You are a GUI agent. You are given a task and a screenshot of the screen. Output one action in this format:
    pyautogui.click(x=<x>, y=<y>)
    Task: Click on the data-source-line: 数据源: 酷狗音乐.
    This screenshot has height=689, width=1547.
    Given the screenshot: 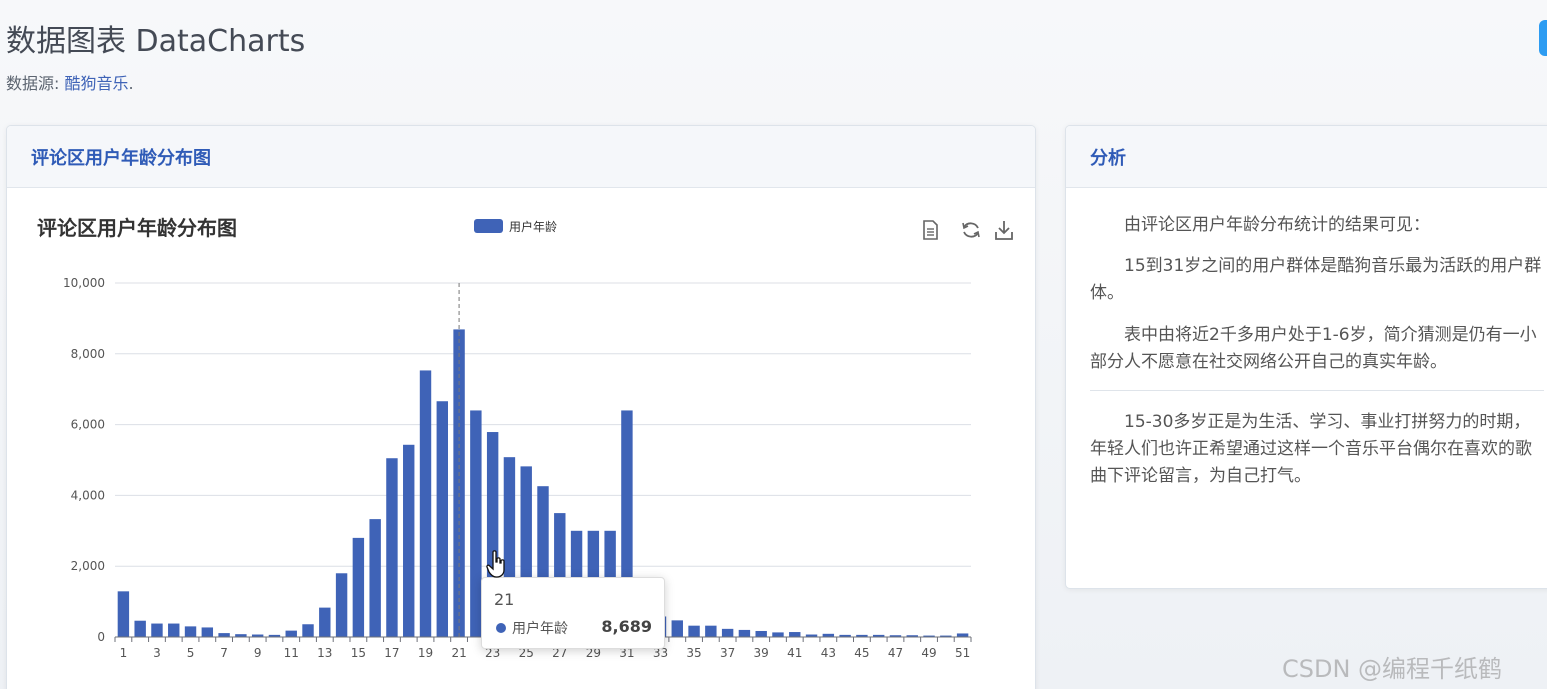 What is the action you would take?
    pyautogui.click(x=70, y=82)
    